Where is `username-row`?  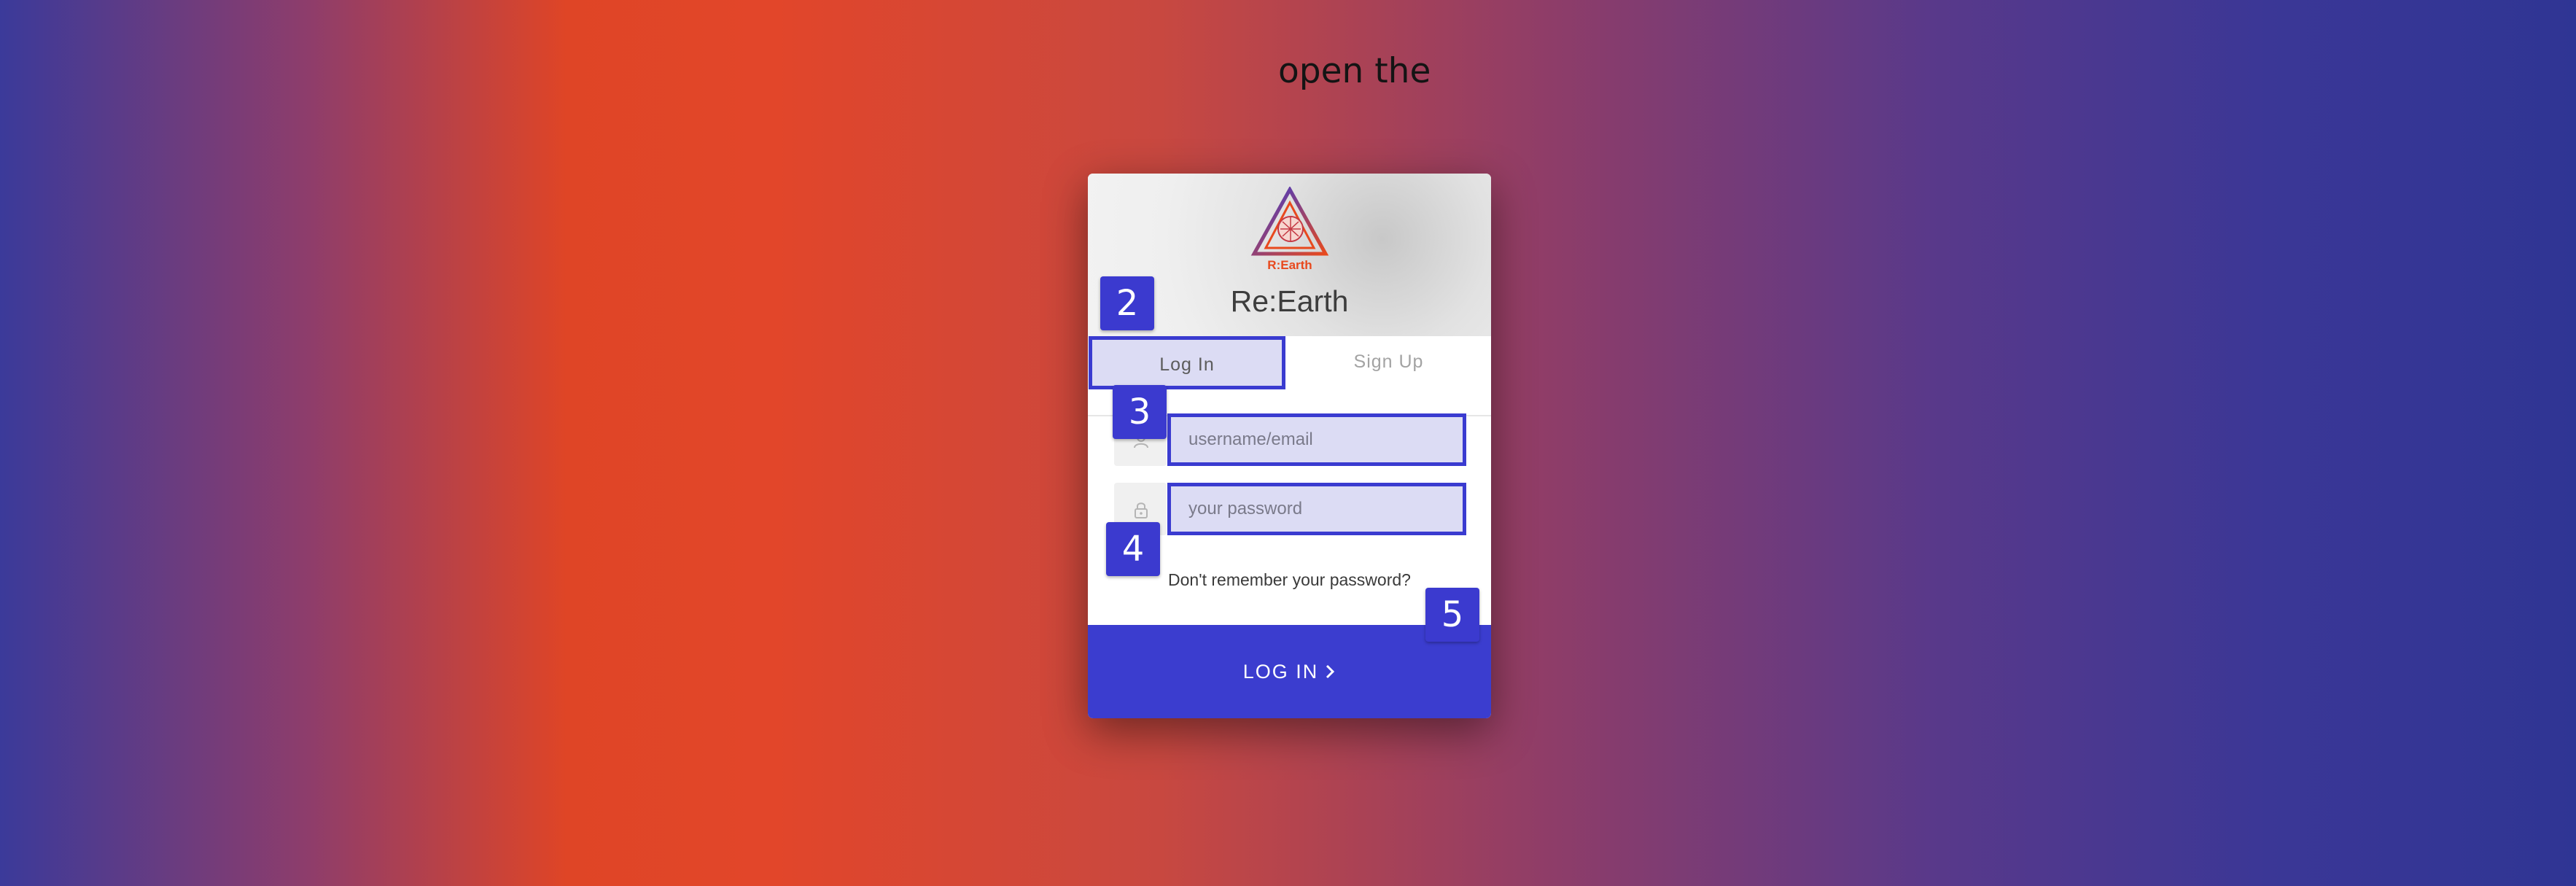 username-row is located at coordinates (1290, 439).